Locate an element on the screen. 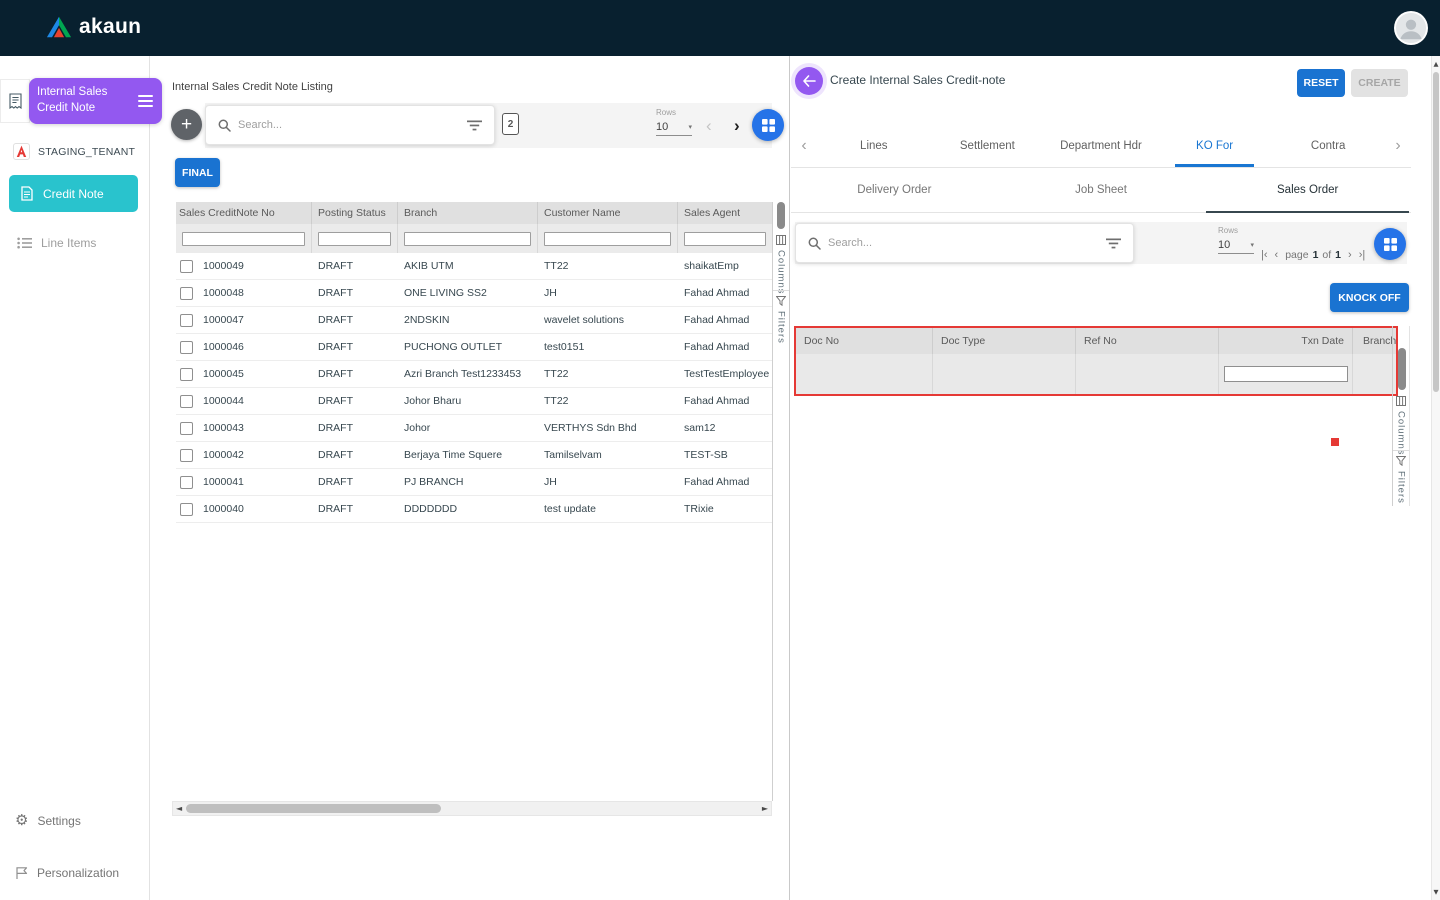  module-icon is located at coordinates (15, 101).